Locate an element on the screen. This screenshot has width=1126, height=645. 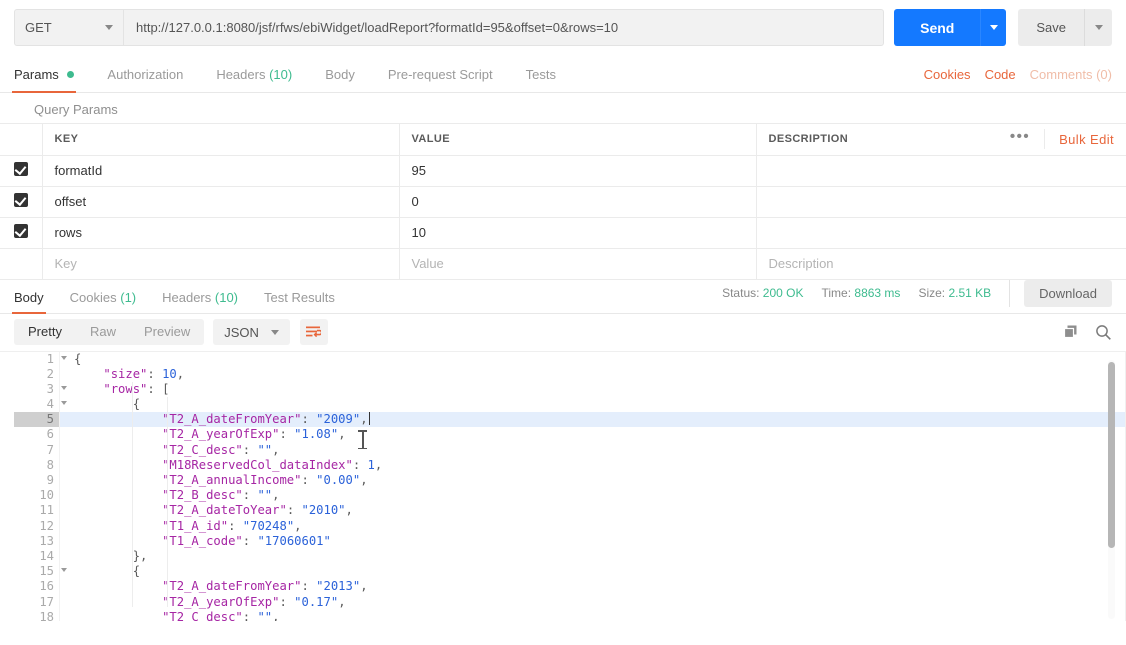
code-line: 3 "rows": [ is located at coordinates (570, 389).